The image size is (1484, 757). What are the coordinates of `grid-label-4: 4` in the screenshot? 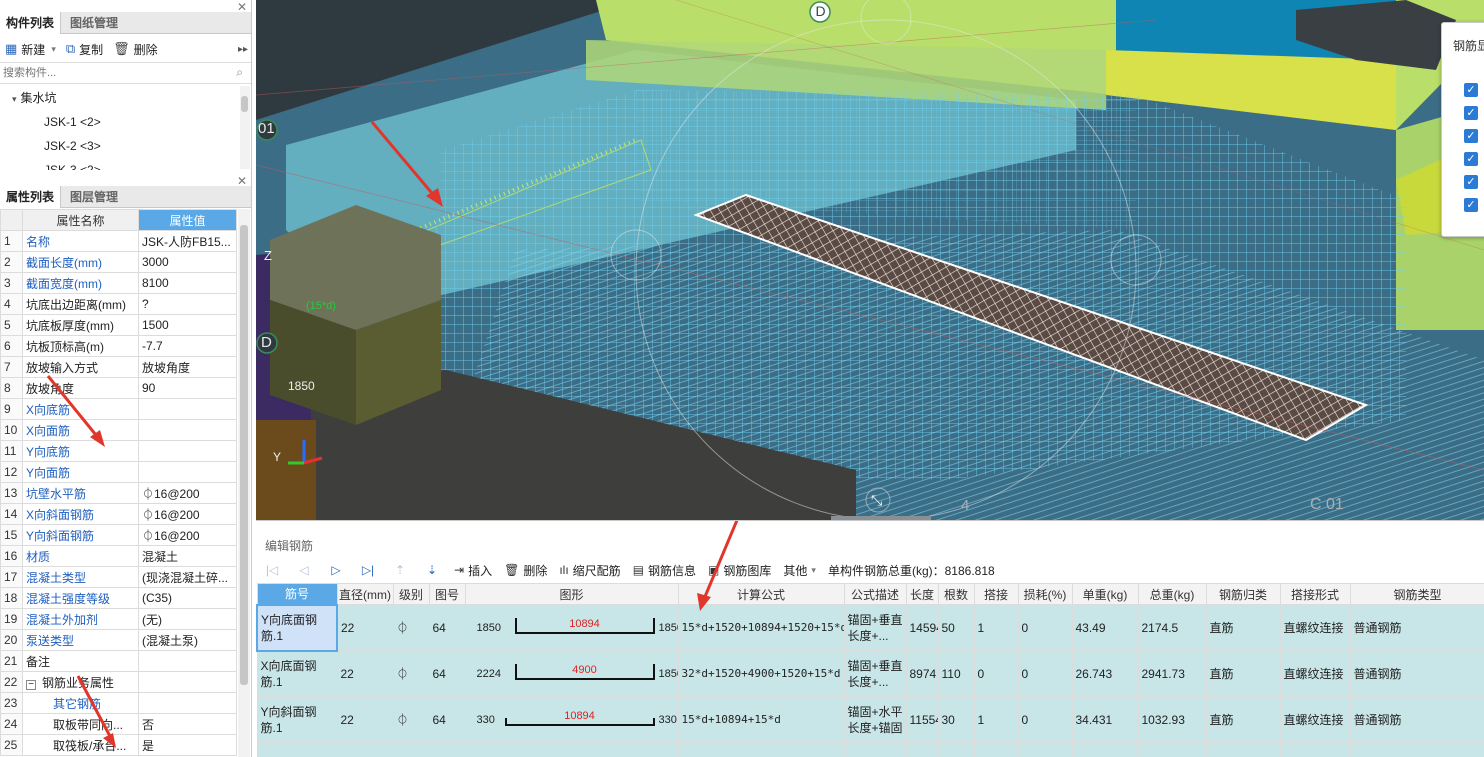 It's located at (965, 505).